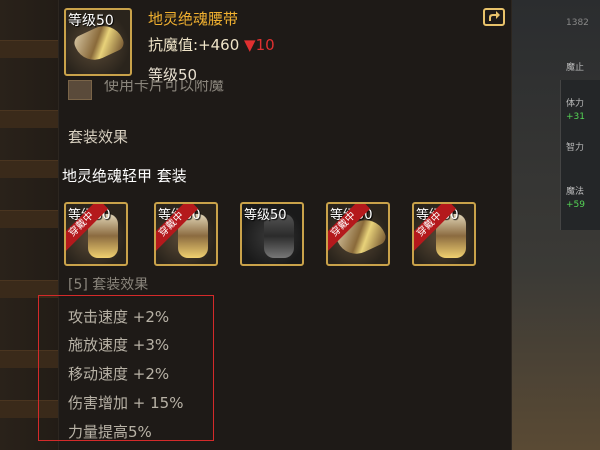 This screenshot has height=450, width=600. I want to click on set-count-line: [5] 套装效果, so click(108, 285).